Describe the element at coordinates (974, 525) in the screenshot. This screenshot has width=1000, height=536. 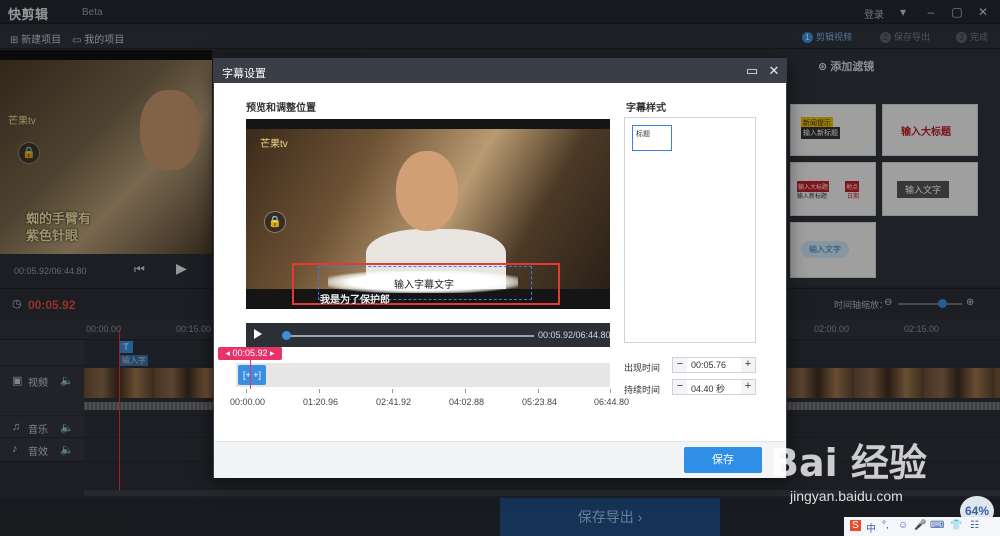
I see `grid-icon: ☷` at that location.